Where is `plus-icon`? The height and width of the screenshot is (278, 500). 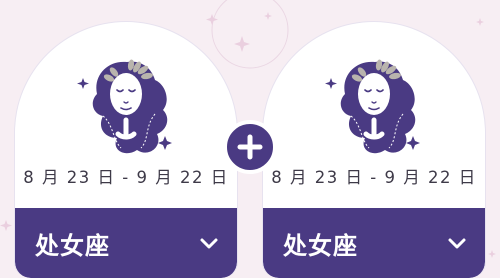 plus-icon is located at coordinates (250, 147).